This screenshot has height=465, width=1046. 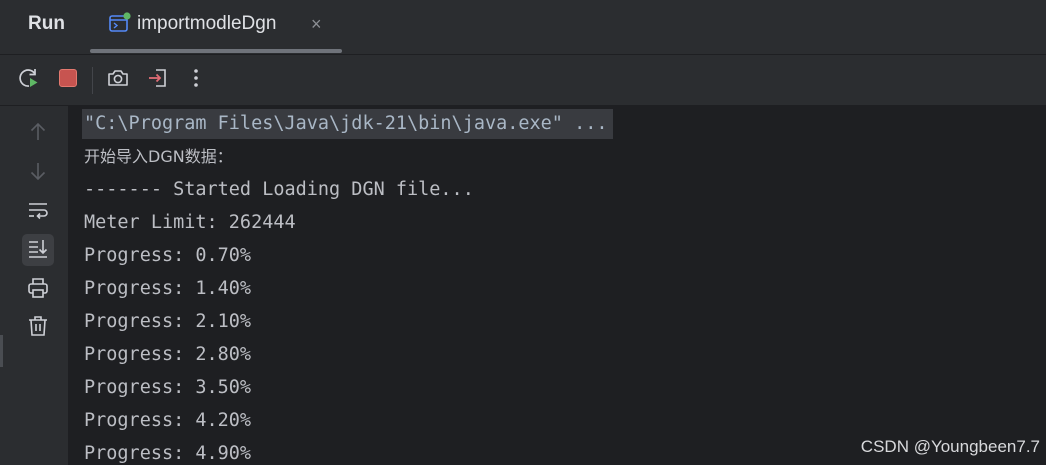 What do you see at coordinates (316, 24) in the screenshot?
I see `close-icon: ×` at bounding box center [316, 24].